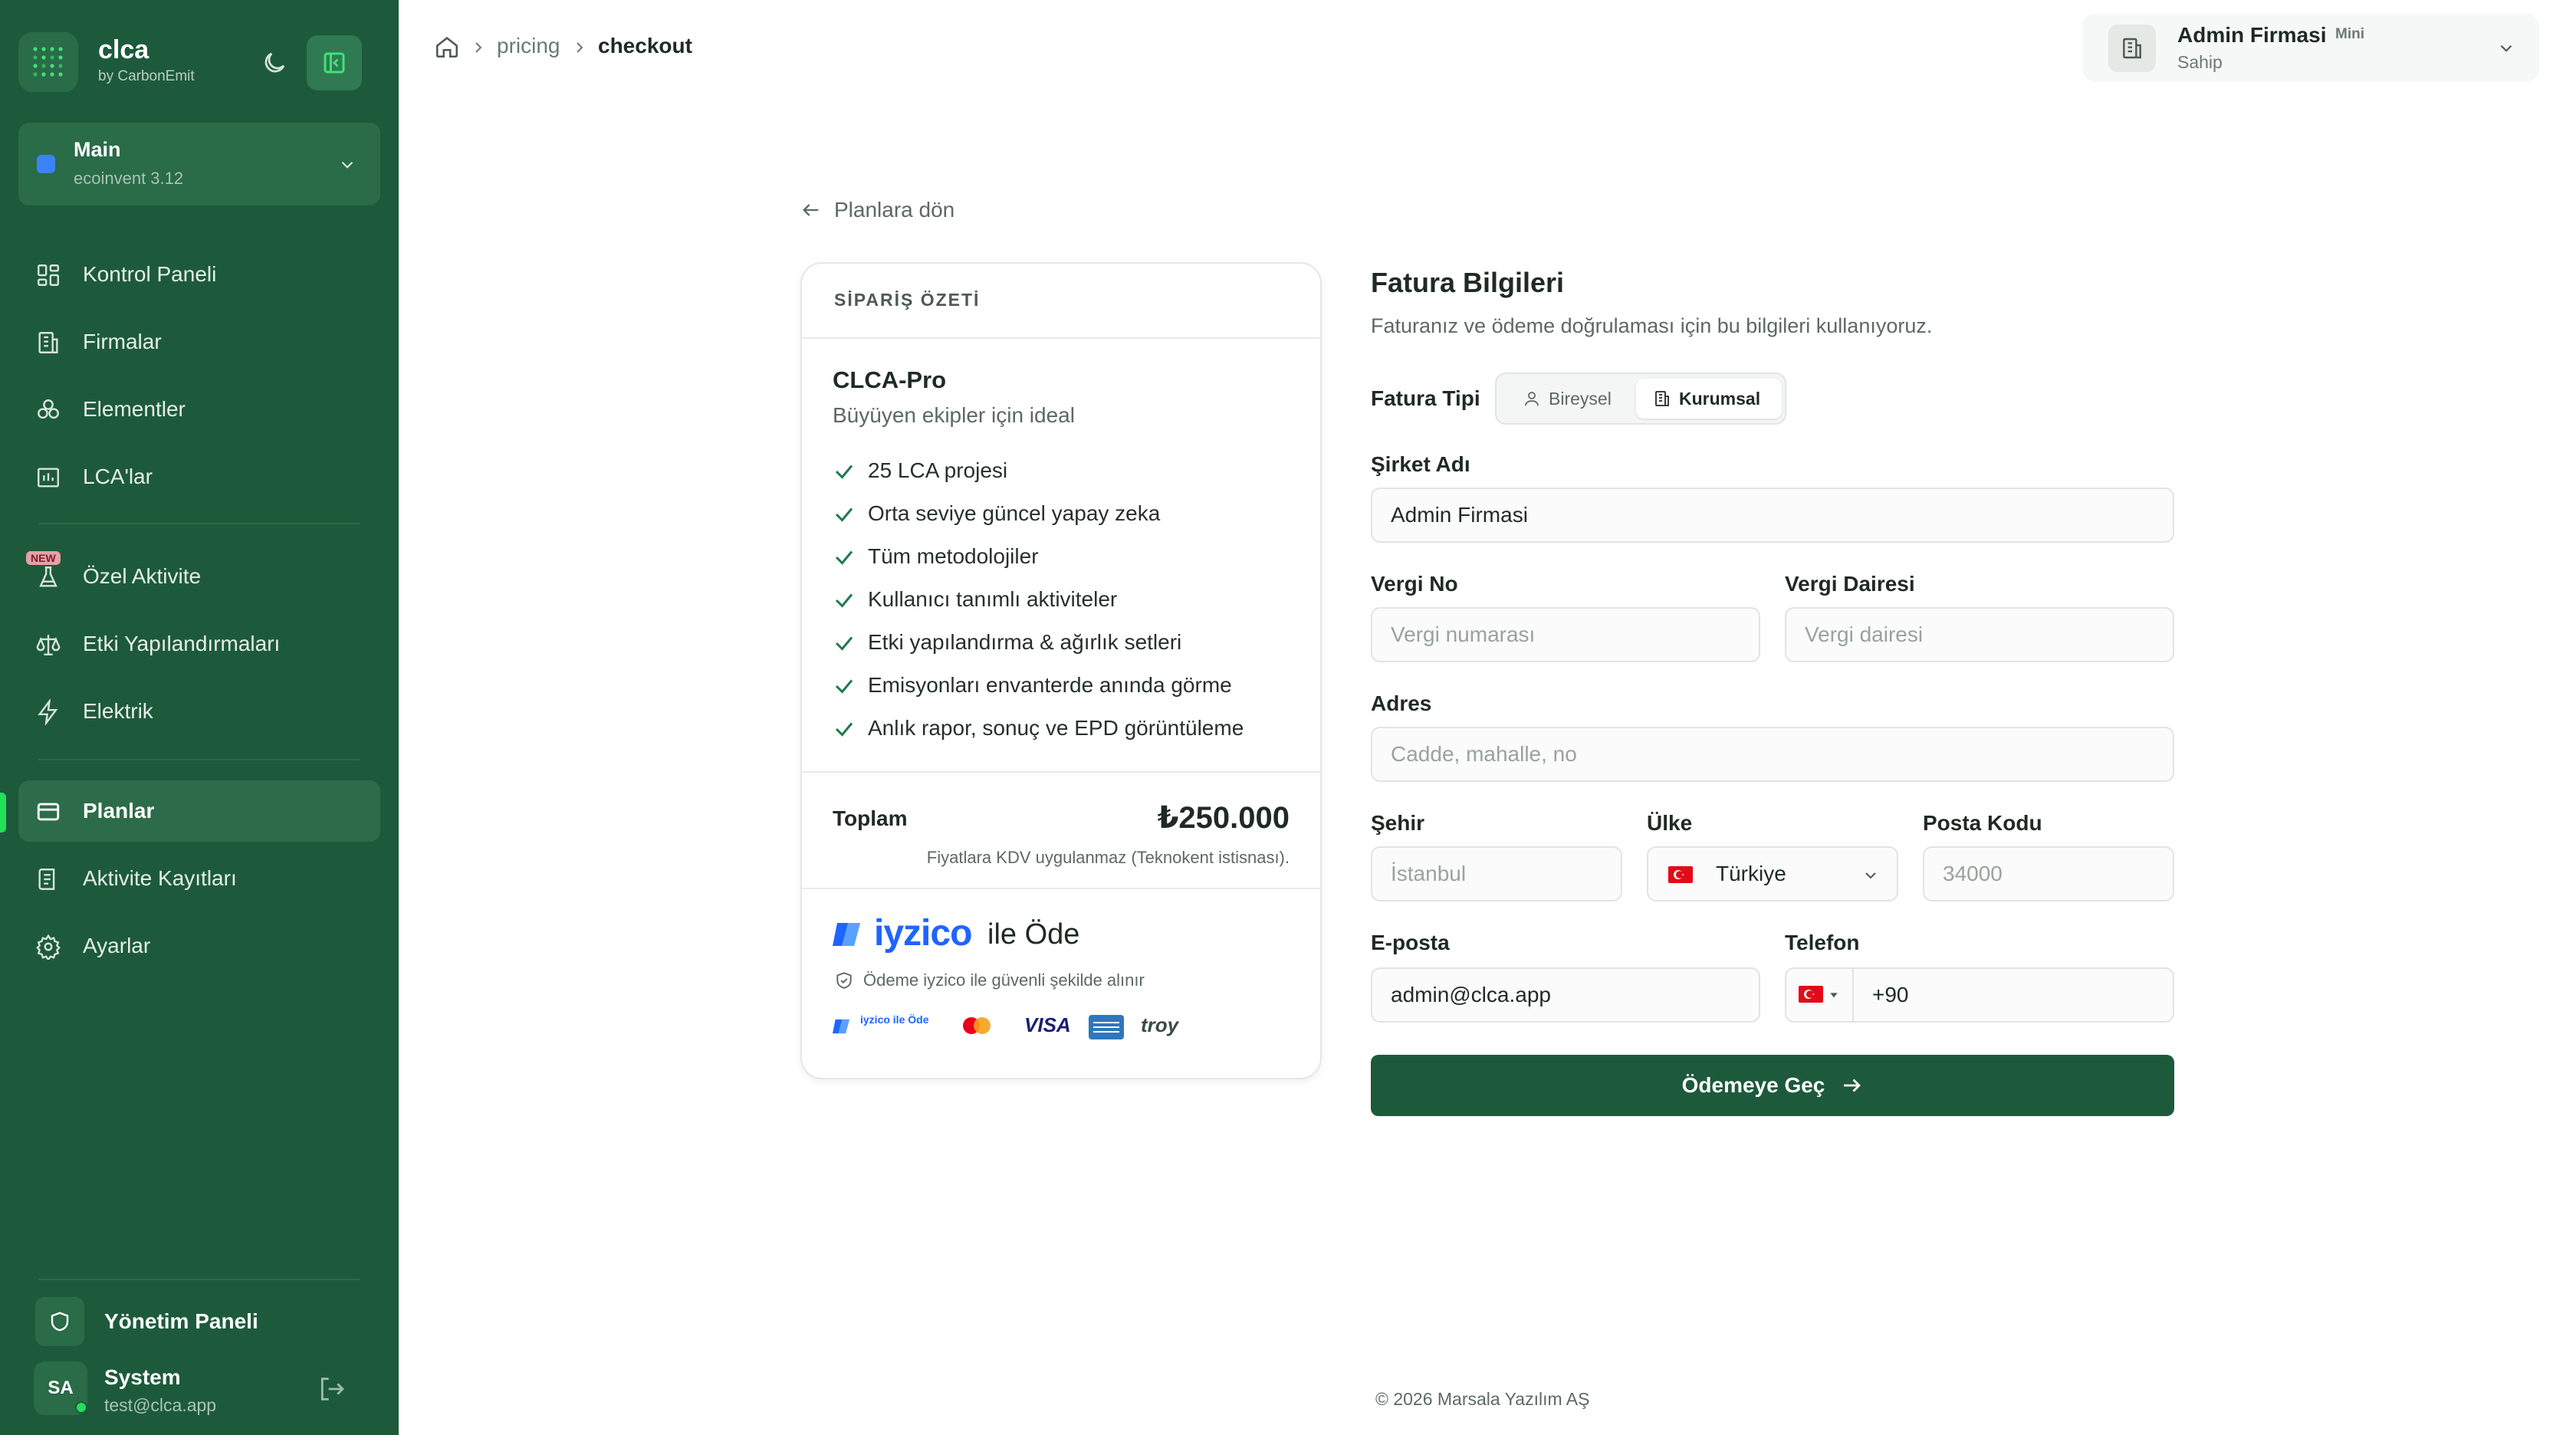  I want to click on sidebar-item-label: Aktivite Kayıtları, so click(160, 878).